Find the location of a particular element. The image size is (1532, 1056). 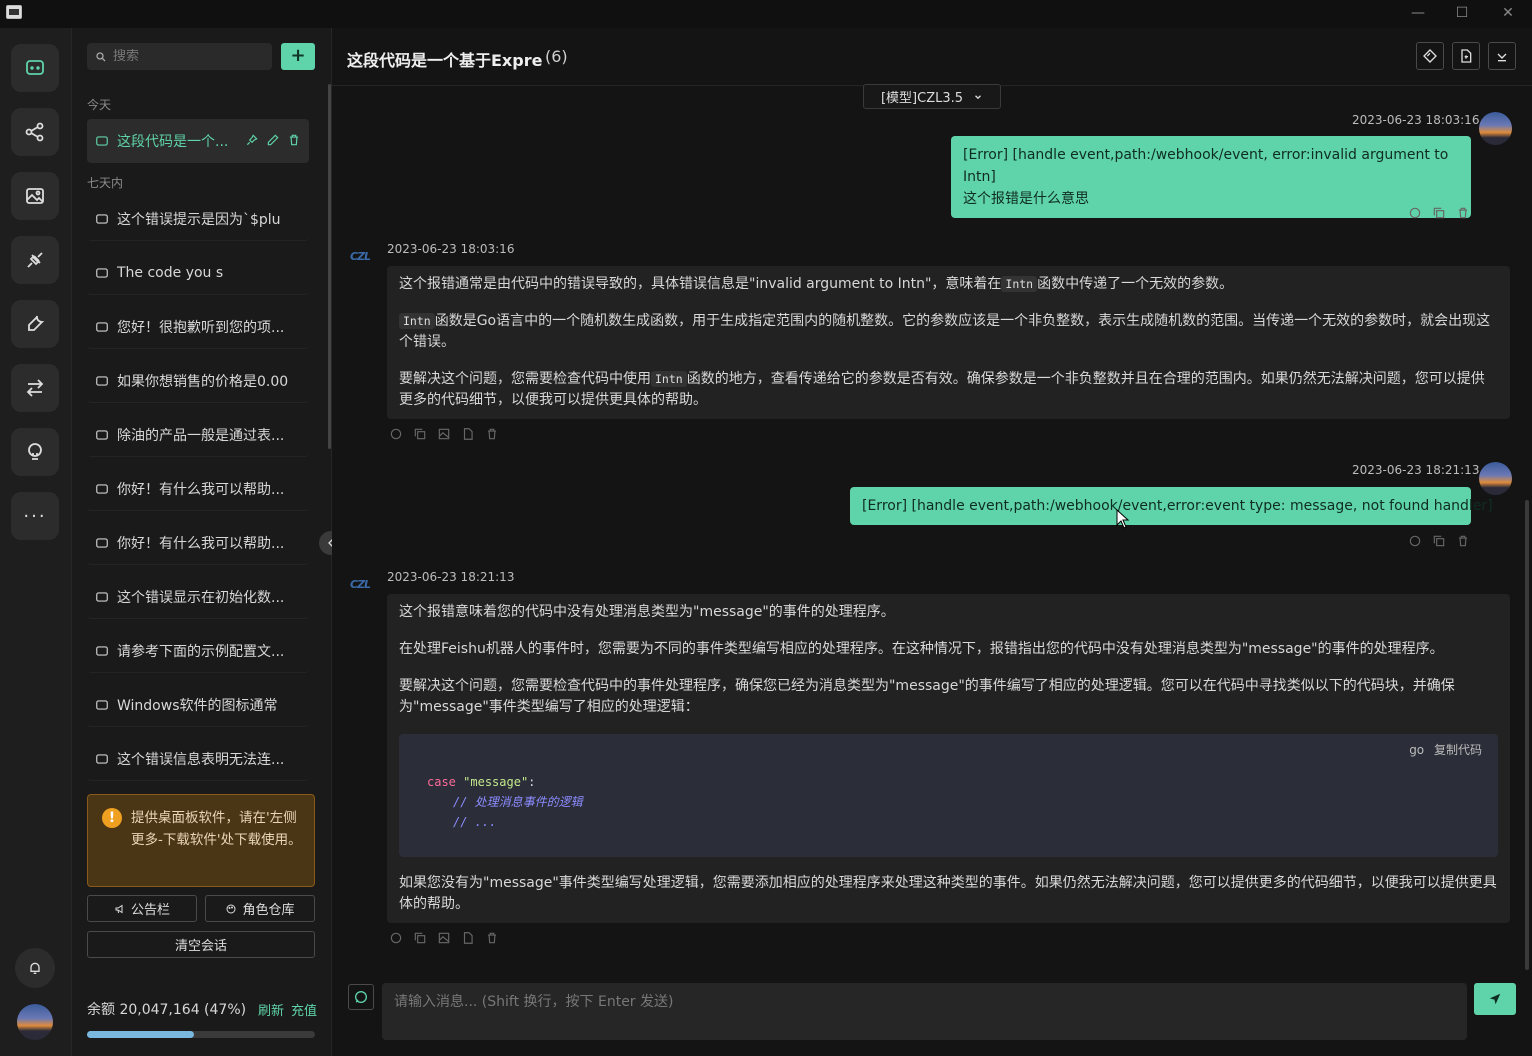

rail-notification-button is located at coordinates (35, 968).